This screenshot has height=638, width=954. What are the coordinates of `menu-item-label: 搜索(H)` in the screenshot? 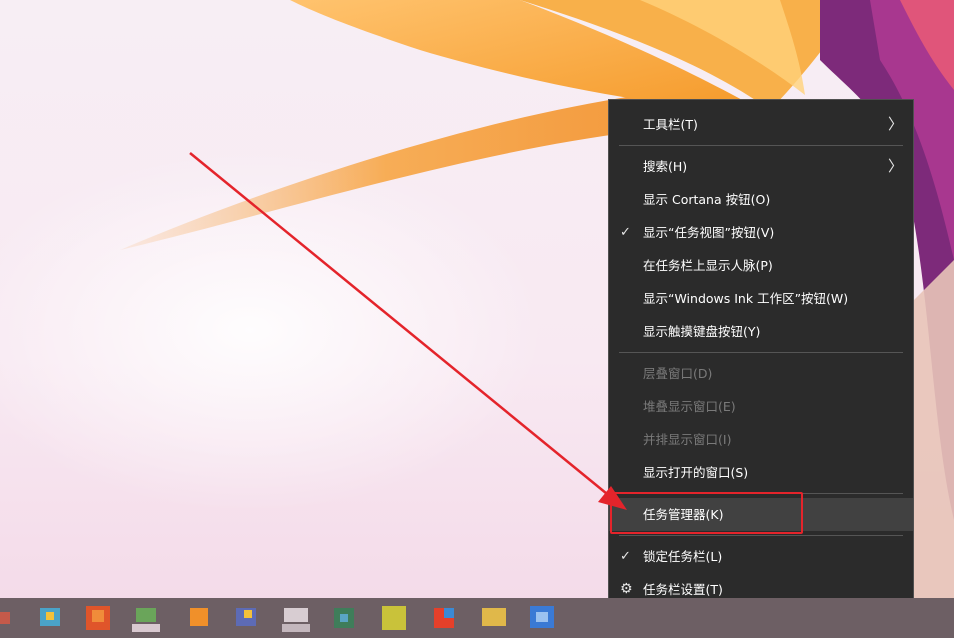 It's located at (665, 166).